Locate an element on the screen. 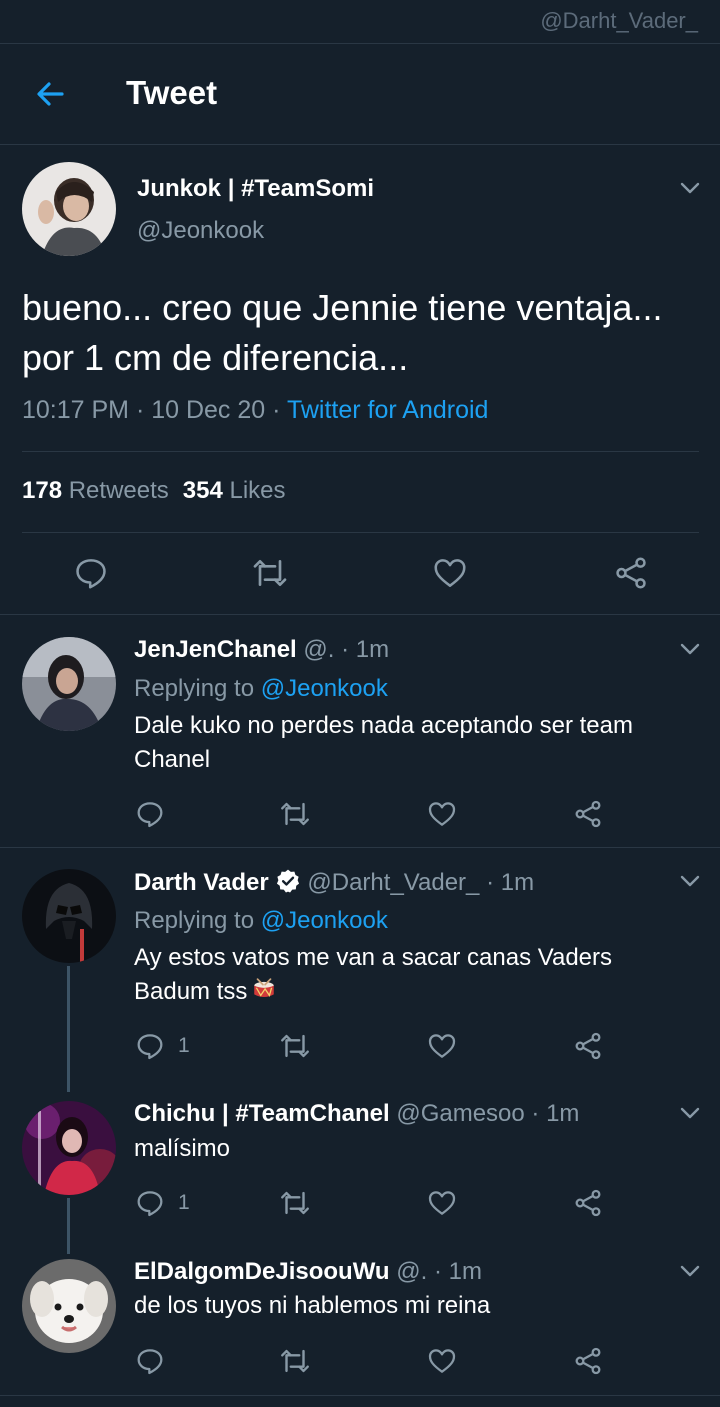  watermark: @Darht_Vader_ is located at coordinates (619, 20).